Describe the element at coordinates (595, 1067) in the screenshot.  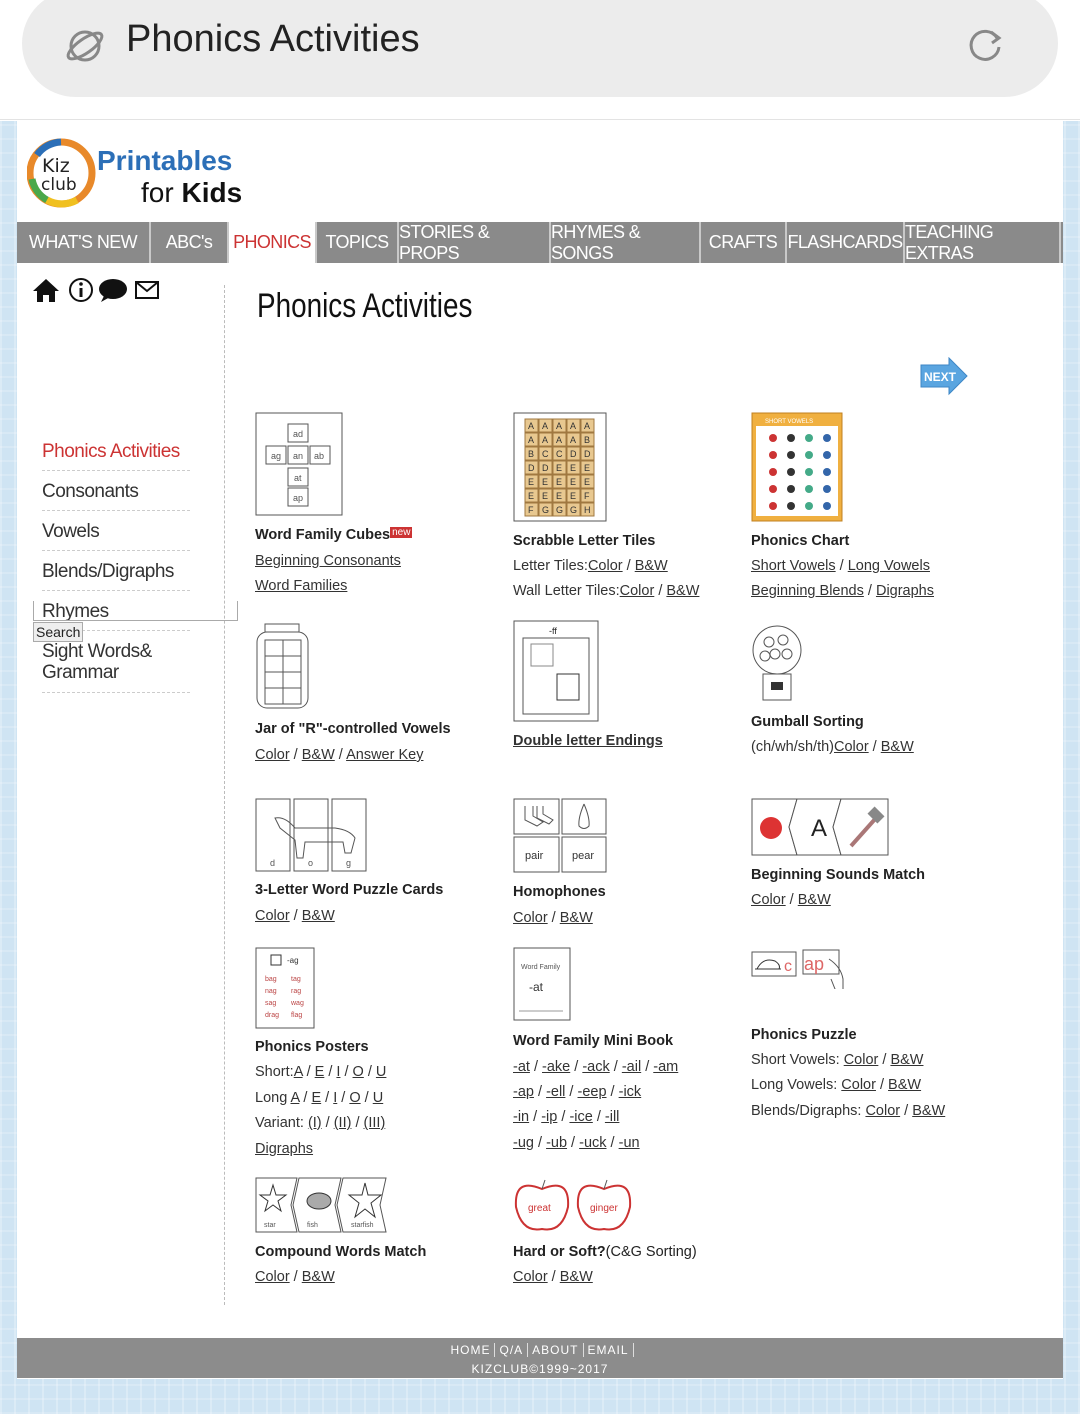
I see `activity-link: -ack` at that location.